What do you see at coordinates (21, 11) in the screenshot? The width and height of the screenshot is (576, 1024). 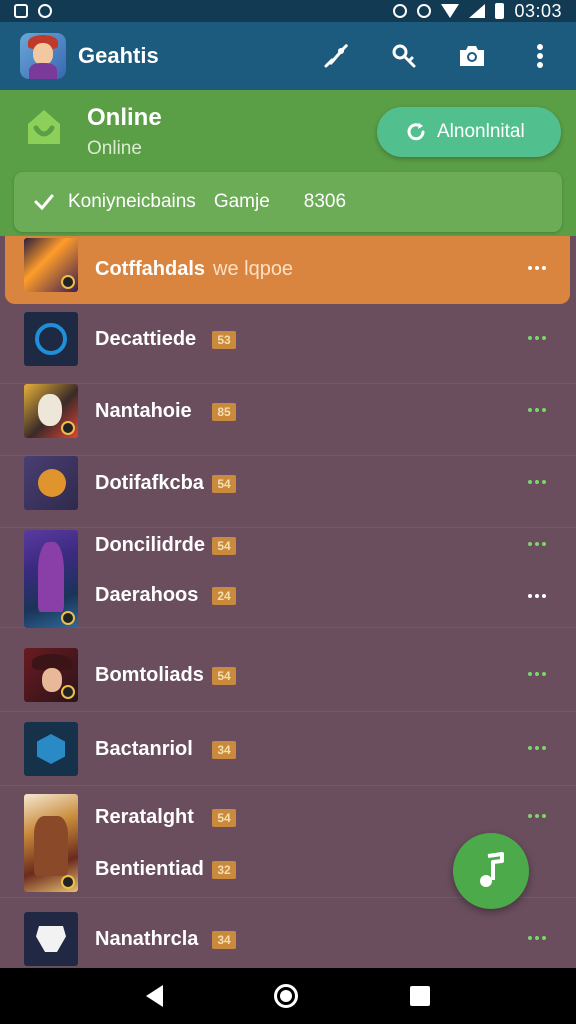 I see `notification-icon` at bounding box center [21, 11].